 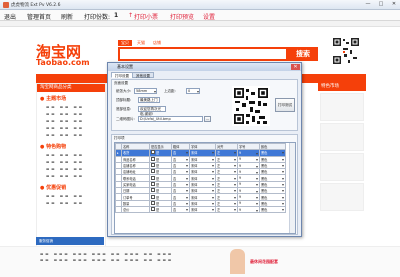 What do you see at coordinates (125, 119) in the screenshot?
I see `qr-image-label: 二维码图片:` at bounding box center [125, 119].